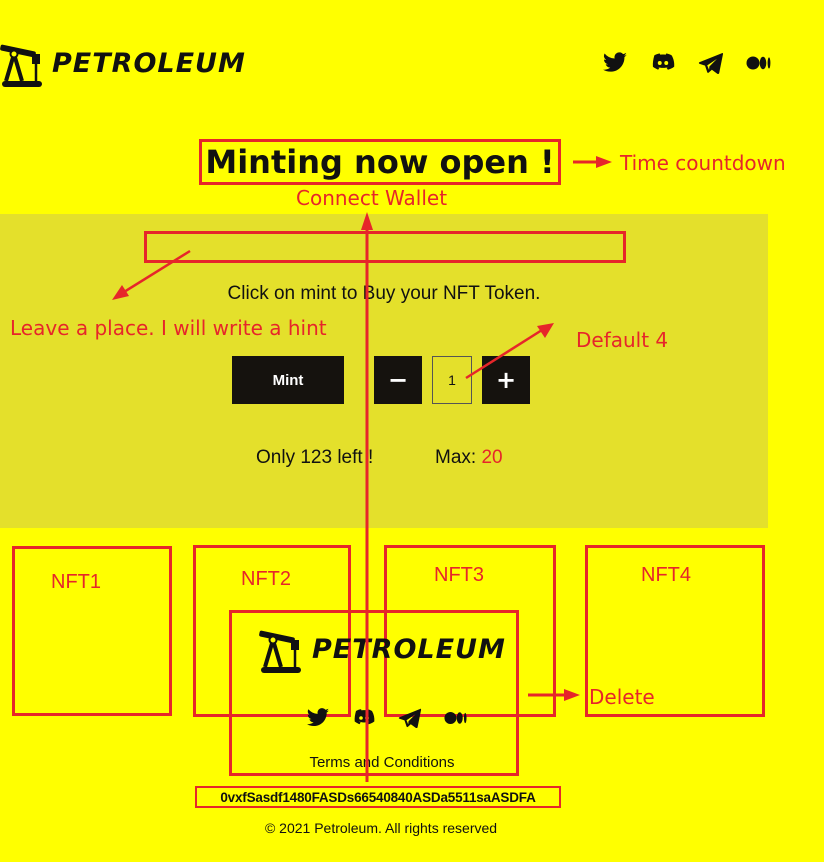 This screenshot has width=824, height=862. What do you see at coordinates (76, 582) in the screenshot?
I see `nft-label-1: NFT1` at bounding box center [76, 582].